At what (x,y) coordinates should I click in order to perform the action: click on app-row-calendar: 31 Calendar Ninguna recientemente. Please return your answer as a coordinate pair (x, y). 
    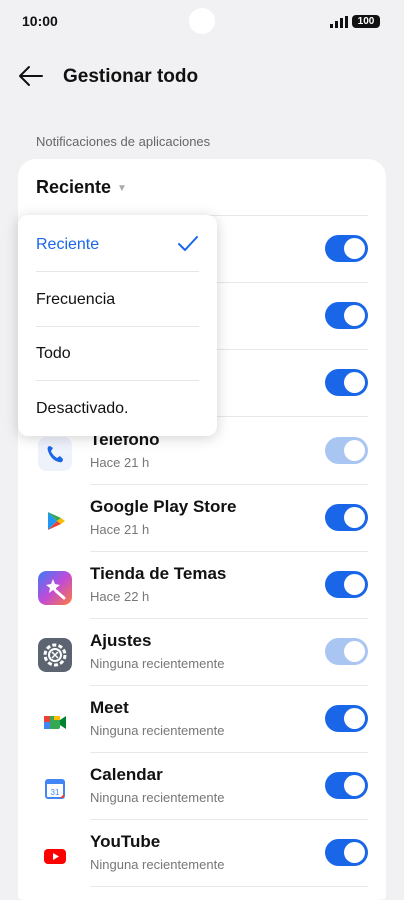
    Looking at the image, I should click on (202, 786).